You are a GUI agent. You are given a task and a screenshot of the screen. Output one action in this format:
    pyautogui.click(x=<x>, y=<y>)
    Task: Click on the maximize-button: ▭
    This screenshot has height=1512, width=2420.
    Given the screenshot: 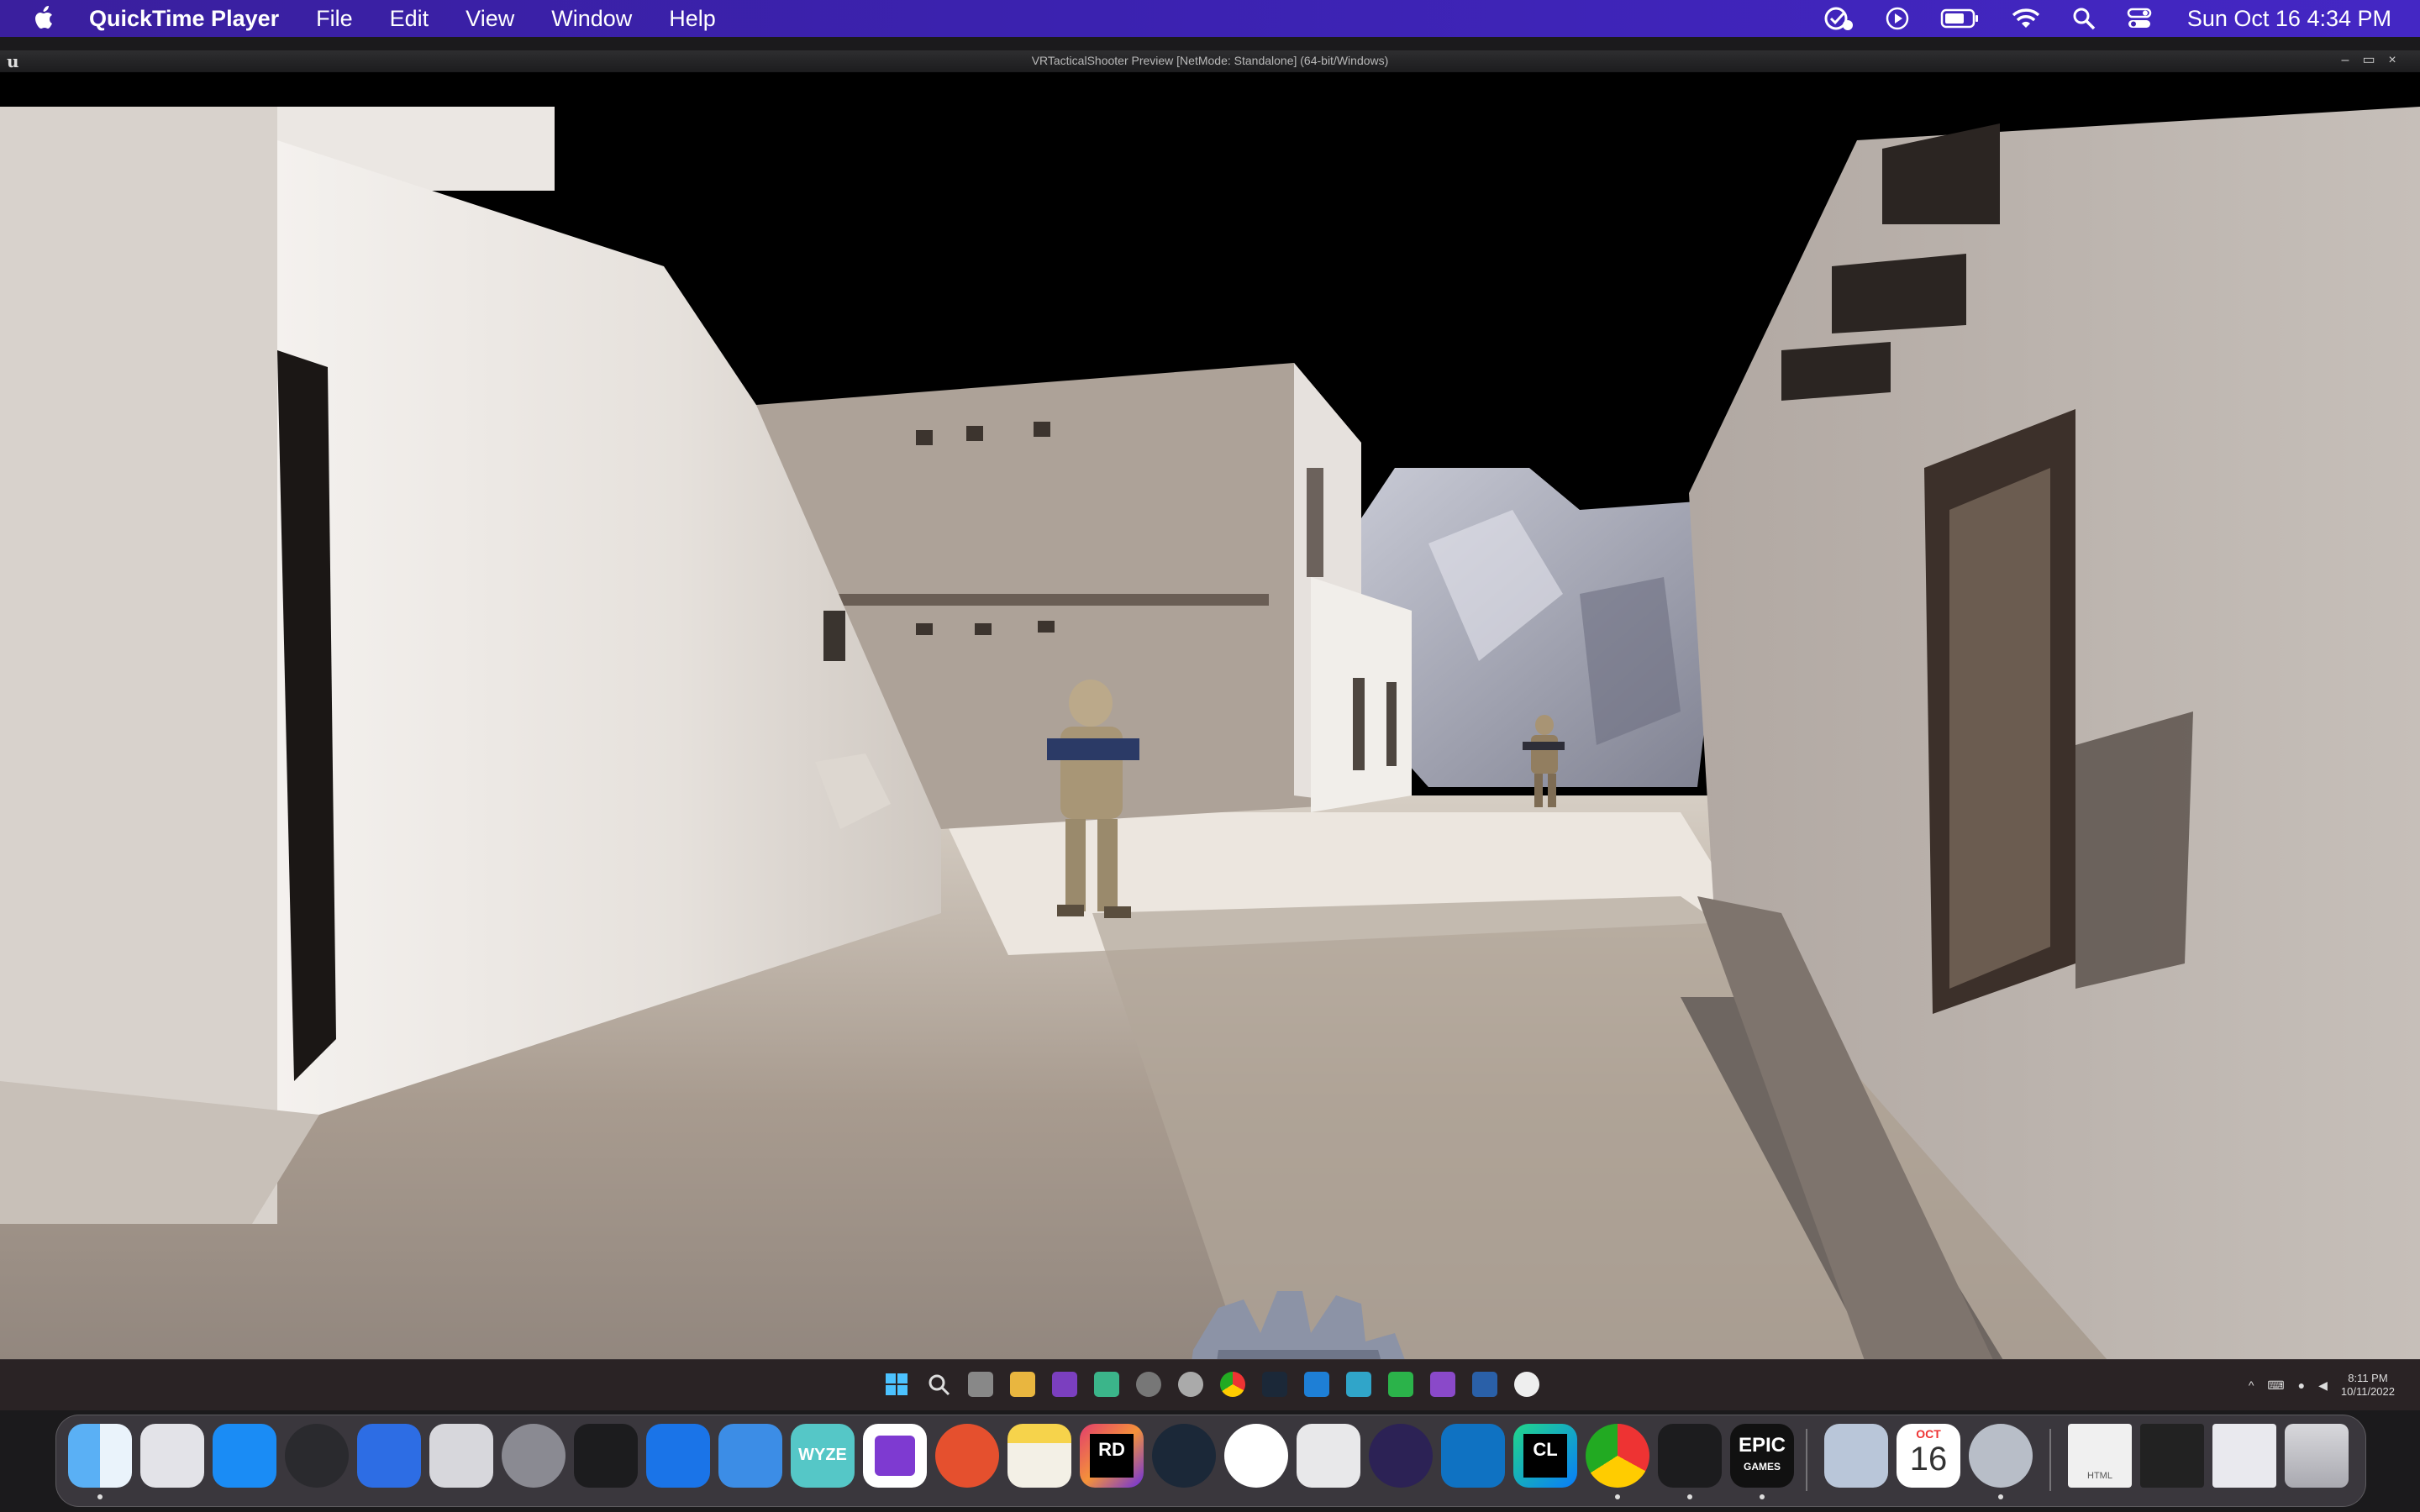 What is the action you would take?
    pyautogui.click(x=2369, y=60)
    